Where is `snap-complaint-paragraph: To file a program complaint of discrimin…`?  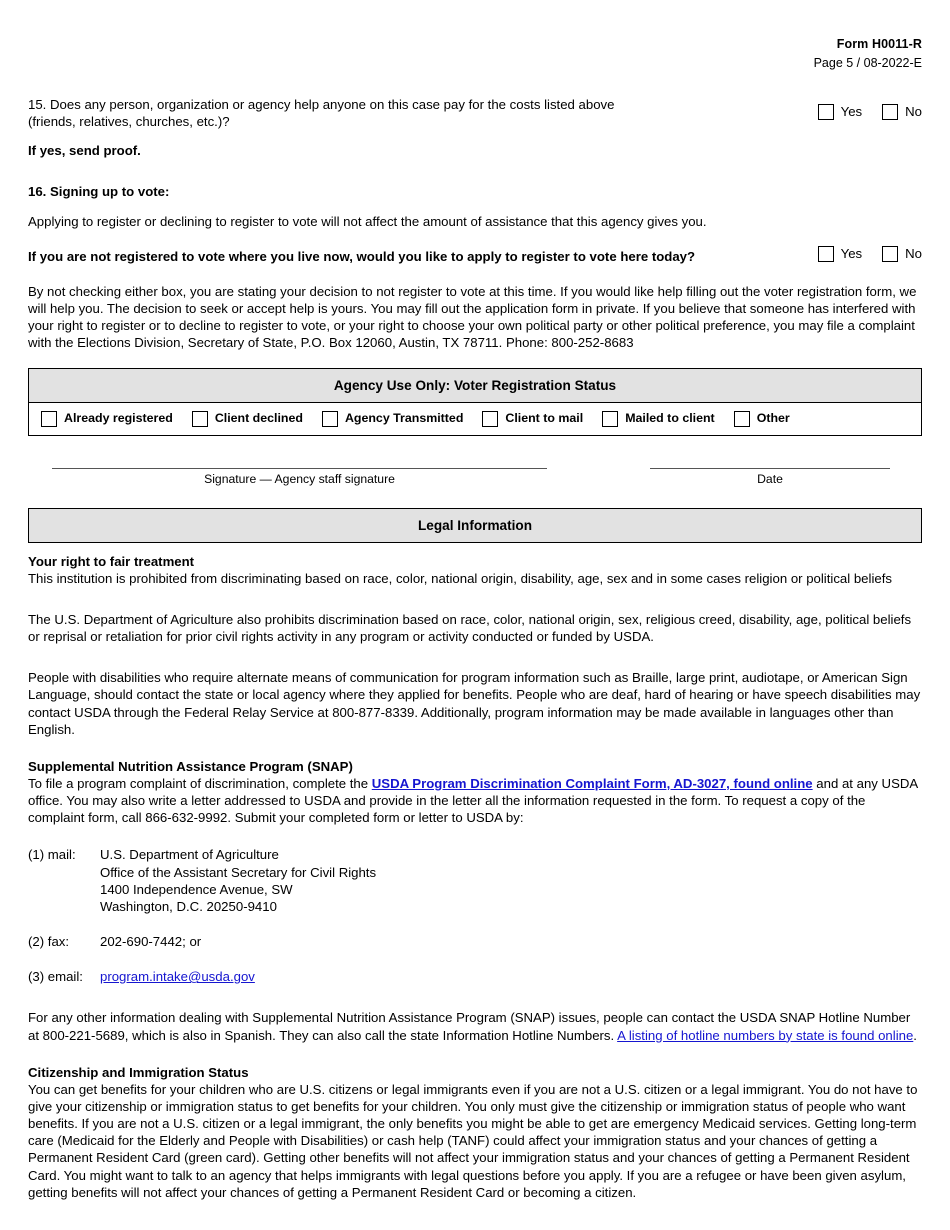
snap-complaint-paragraph: To file a program complaint of discrimin… is located at coordinates (475, 800).